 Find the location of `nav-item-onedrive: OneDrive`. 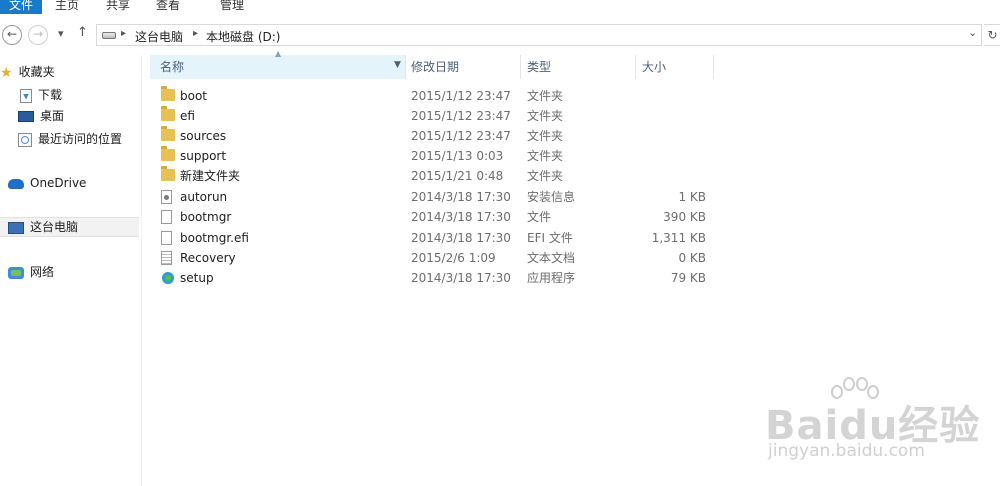

nav-item-onedrive: OneDrive is located at coordinates (47, 184).